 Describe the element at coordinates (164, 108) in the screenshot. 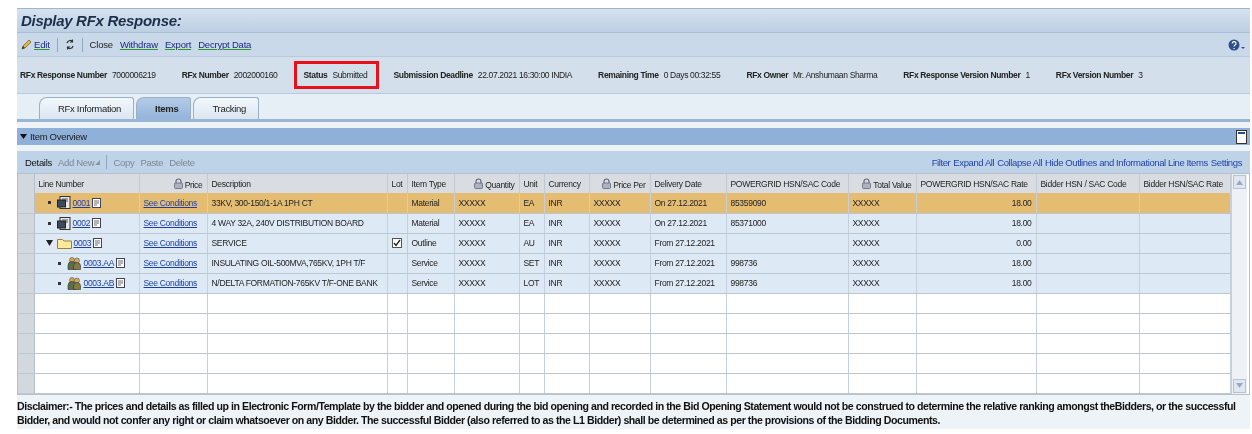

I see `tab: Items` at that location.